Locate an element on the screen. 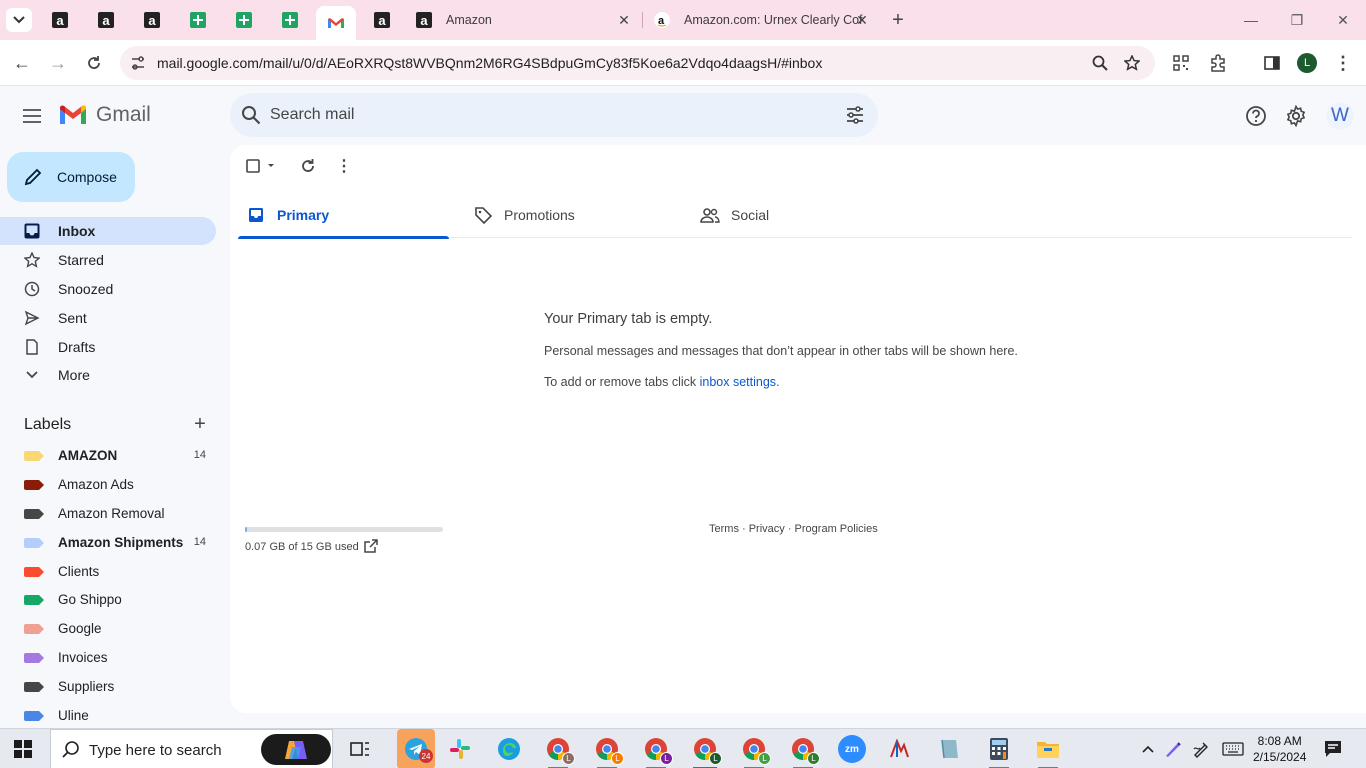 The width and height of the screenshot is (1366, 768). taskbar-search-input: Type here to search is located at coordinates (191, 748).